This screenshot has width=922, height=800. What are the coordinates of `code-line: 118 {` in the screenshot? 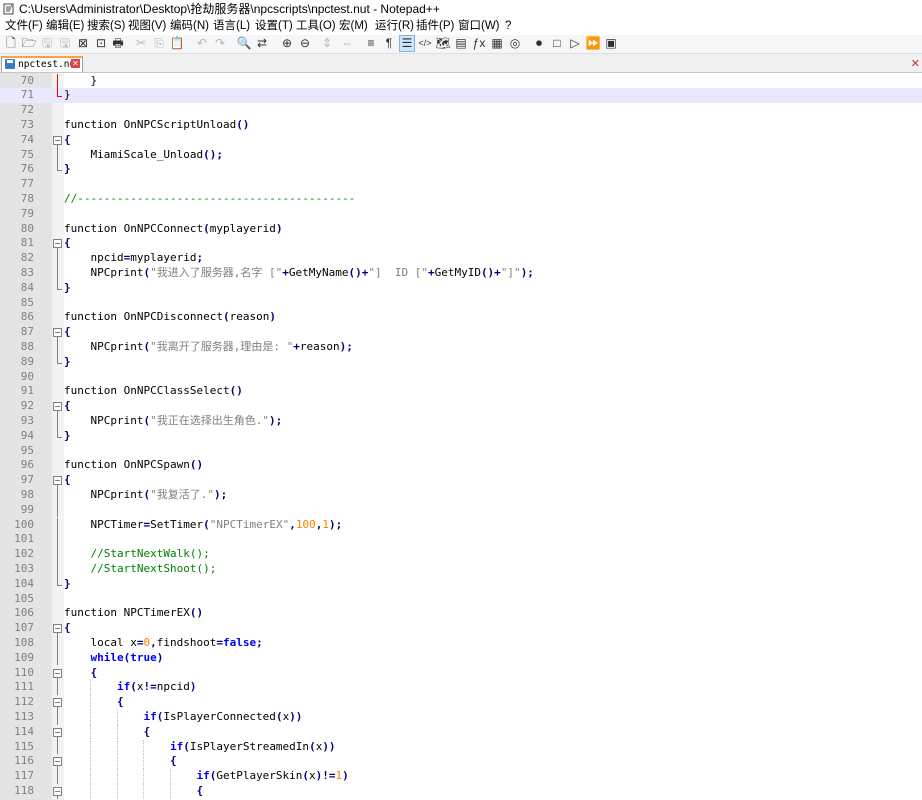 It's located at (461, 791).